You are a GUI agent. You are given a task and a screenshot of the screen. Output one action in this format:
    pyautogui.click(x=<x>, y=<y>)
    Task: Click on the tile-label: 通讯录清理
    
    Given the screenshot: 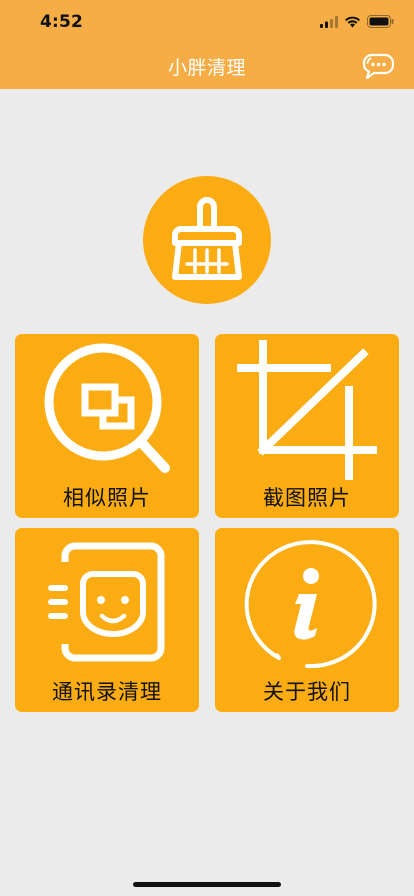 What is the action you would take?
    pyautogui.click(x=107, y=692)
    